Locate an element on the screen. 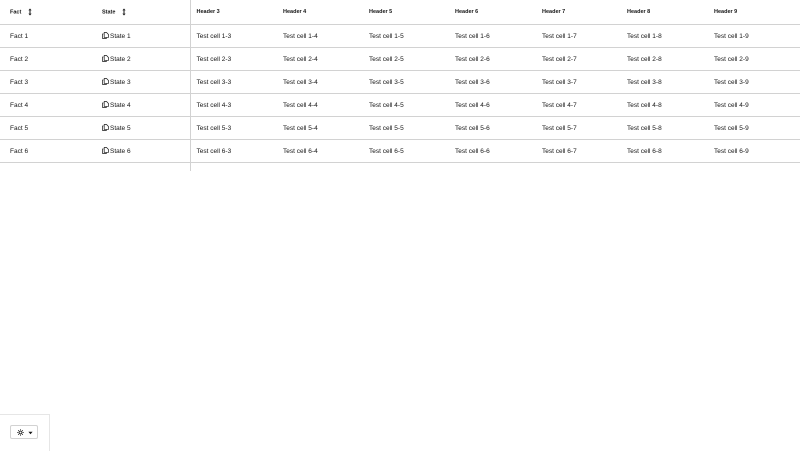  table-cell: Test cell 2-8 is located at coordinates (664, 59).